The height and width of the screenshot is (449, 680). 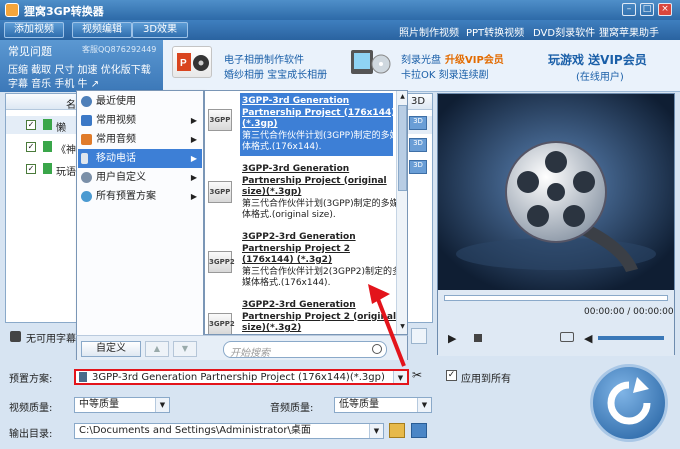 What do you see at coordinates (629, 31) in the screenshot?
I see `link-apple-helper: 狸窝苹果助手` at bounding box center [629, 31].